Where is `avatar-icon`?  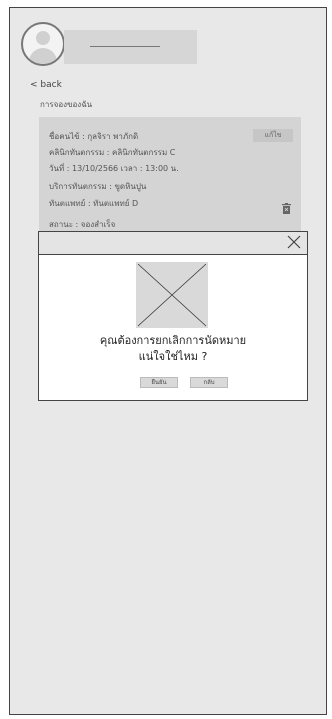 avatar-icon is located at coordinates (43, 44).